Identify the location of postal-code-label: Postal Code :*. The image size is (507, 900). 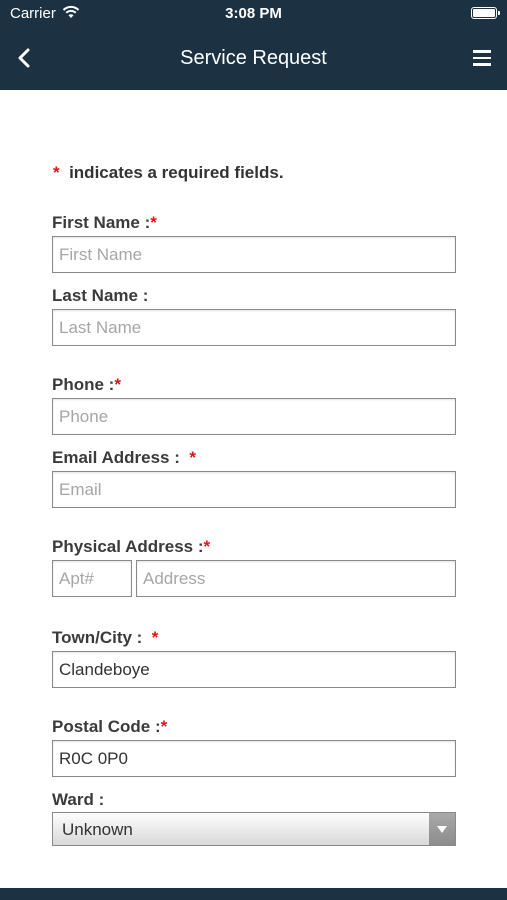
(109, 727).